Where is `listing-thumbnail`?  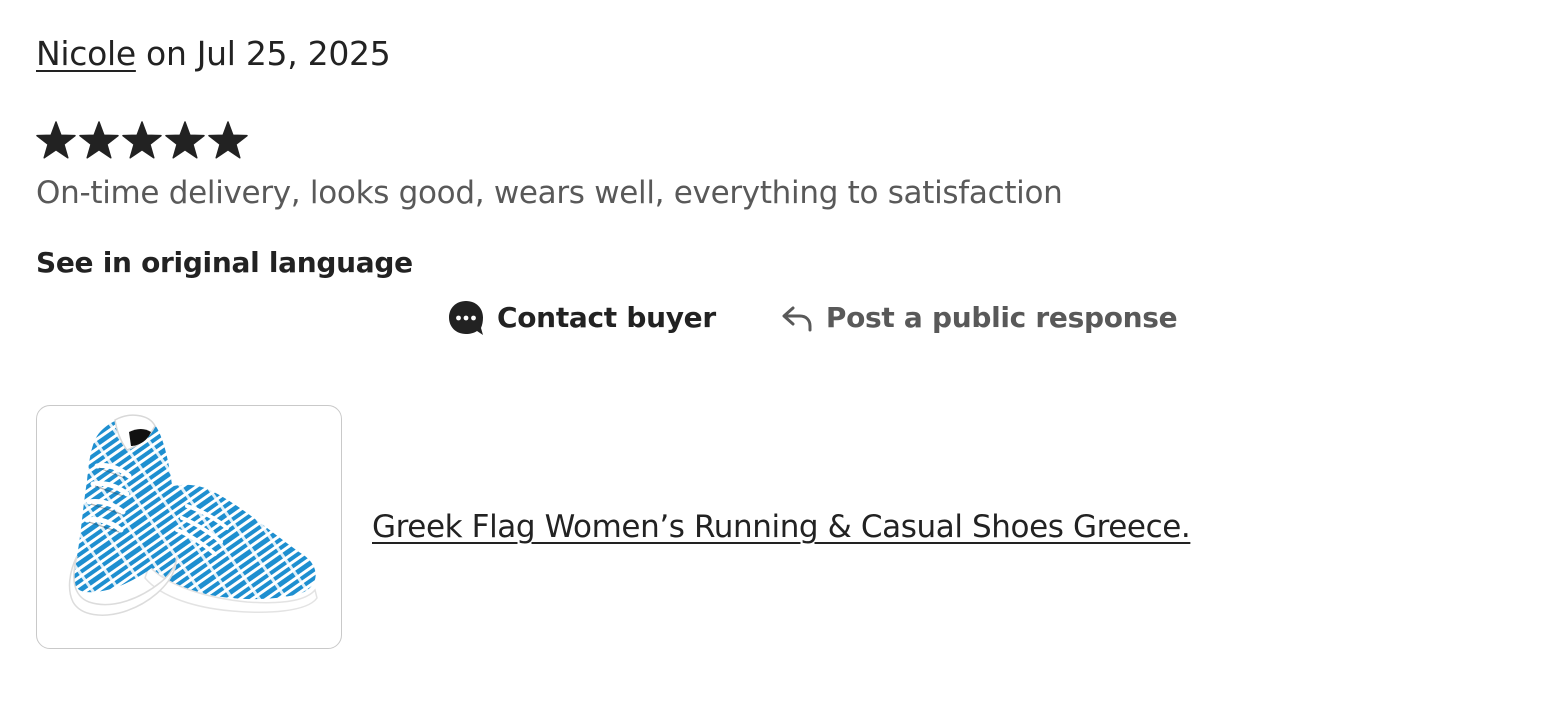
listing-thumbnail is located at coordinates (189, 527).